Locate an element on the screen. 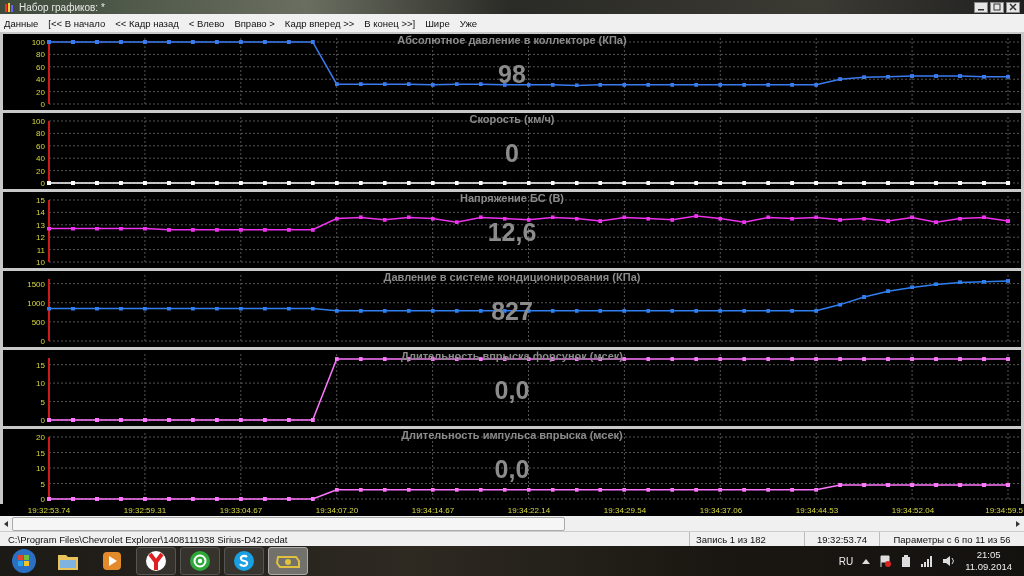 This screenshot has height=576, width=1024. menu-item: Шире is located at coordinates (437, 23).